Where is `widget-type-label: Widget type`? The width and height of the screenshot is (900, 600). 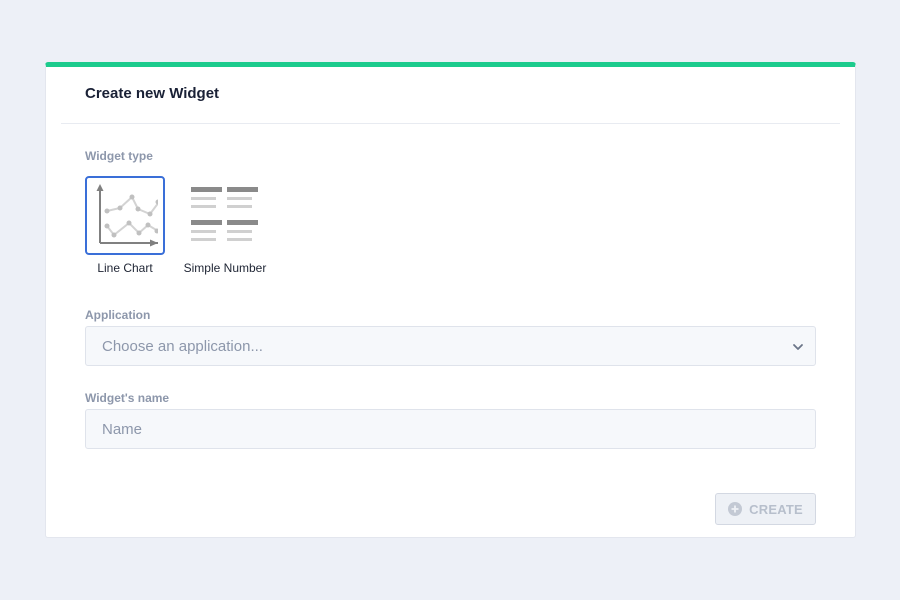 widget-type-label: Widget type is located at coordinates (119, 156).